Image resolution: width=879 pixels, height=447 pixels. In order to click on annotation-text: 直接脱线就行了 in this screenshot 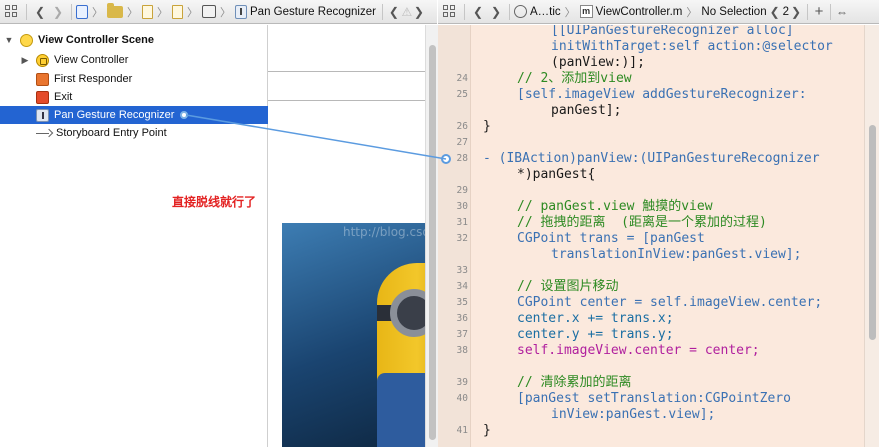, I will do `click(214, 202)`.